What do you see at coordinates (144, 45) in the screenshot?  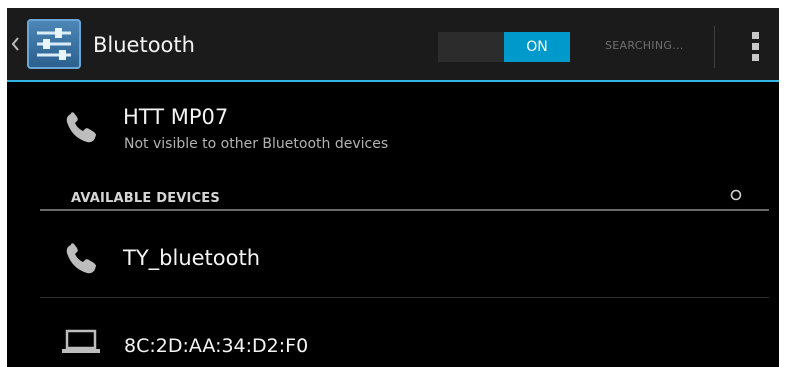 I see `page-title: Bluetooth` at bounding box center [144, 45].